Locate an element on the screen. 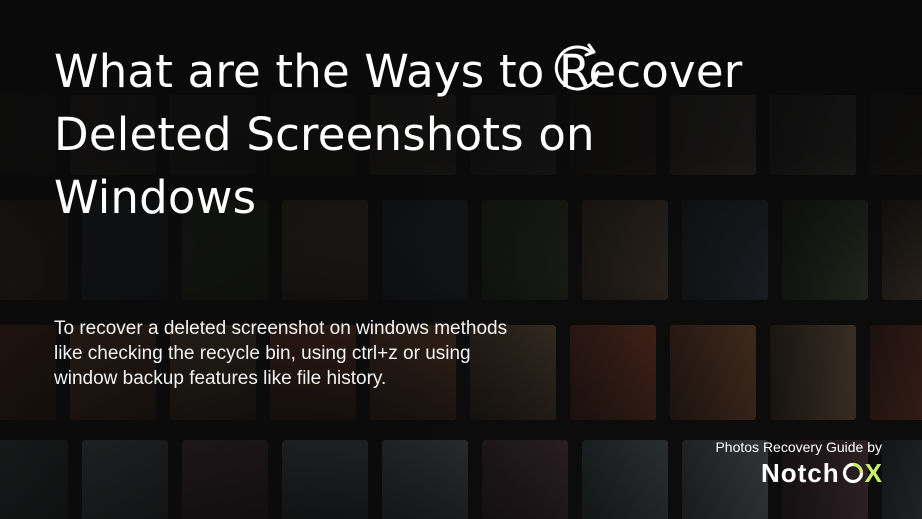  notchox-o-icon is located at coordinates (852, 473).